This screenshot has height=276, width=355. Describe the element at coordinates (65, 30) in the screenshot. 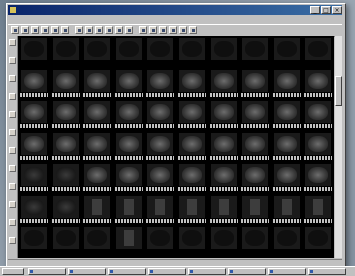

I see `layout-icon` at that location.